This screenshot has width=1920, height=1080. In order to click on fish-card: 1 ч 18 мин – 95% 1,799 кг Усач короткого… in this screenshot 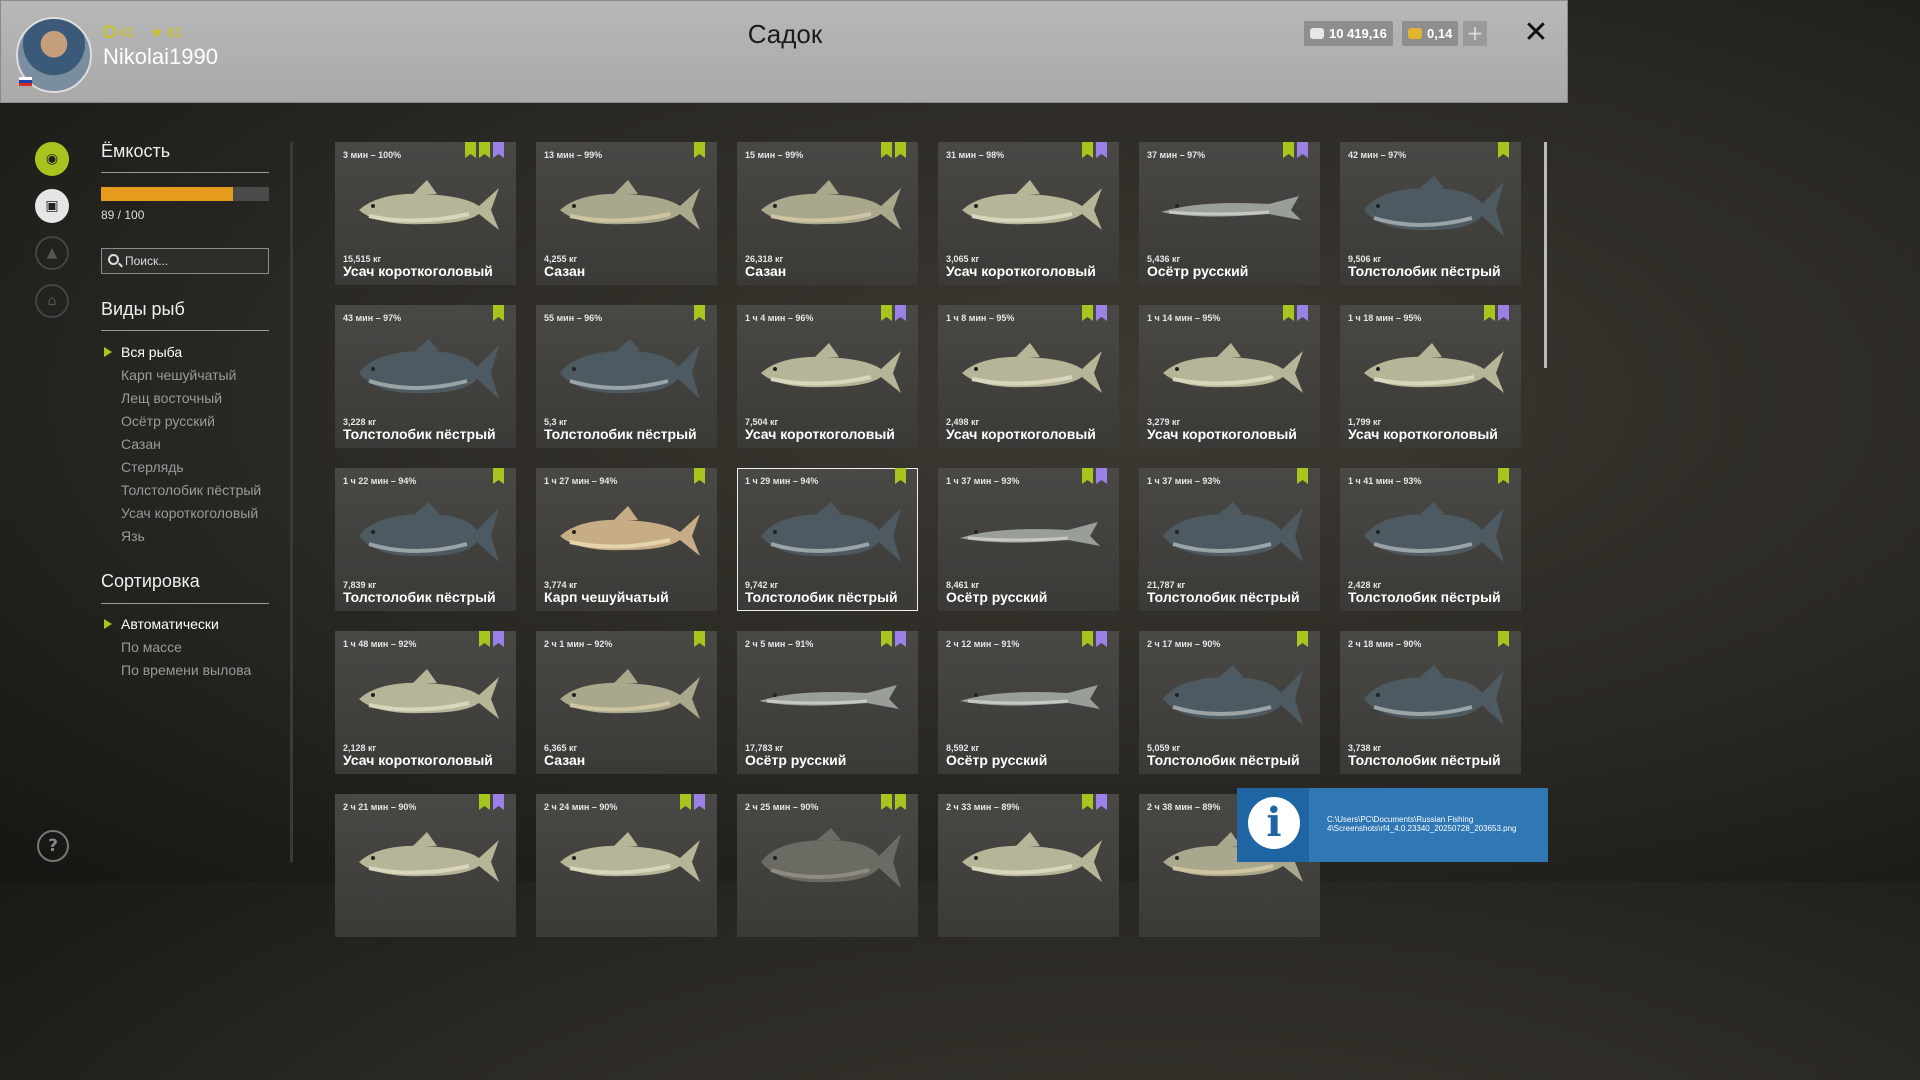, I will do `click(1430, 376)`.